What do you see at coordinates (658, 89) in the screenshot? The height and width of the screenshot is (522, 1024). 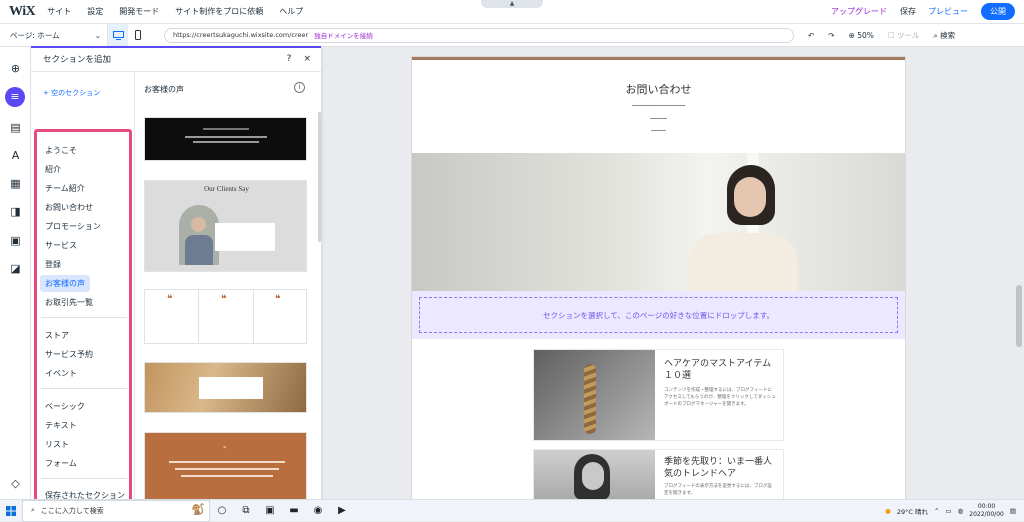 I see `contact-heading: お問い合わせ` at bounding box center [658, 89].